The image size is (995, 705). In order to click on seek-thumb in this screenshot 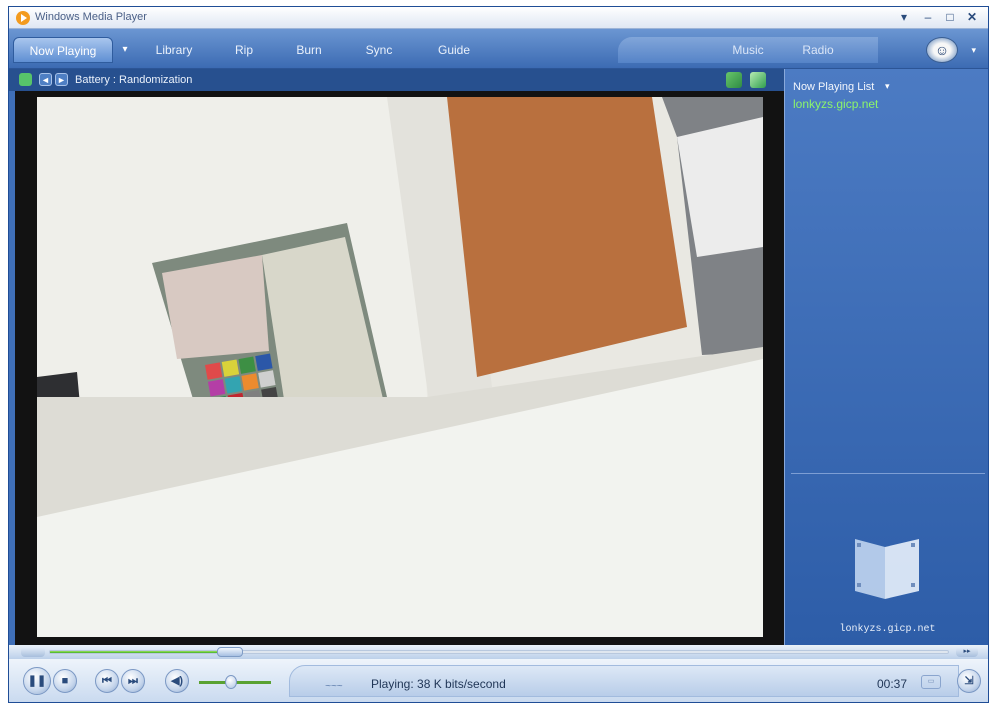, I will do `click(229, 652)`.